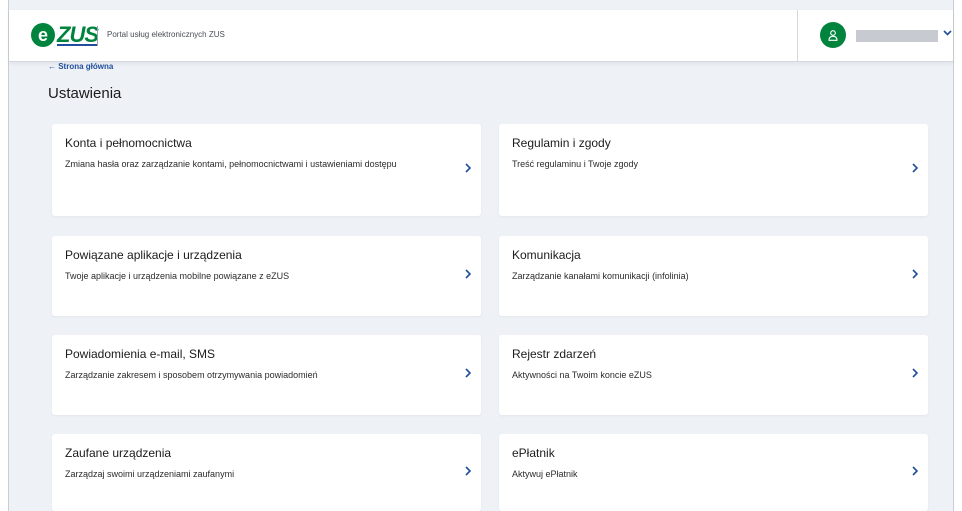 This screenshot has width=962, height=511. What do you see at coordinates (554, 354) in the screenshot?
I see `card-title: Rejestr zdarzeń` at bounding box center [554, 354].